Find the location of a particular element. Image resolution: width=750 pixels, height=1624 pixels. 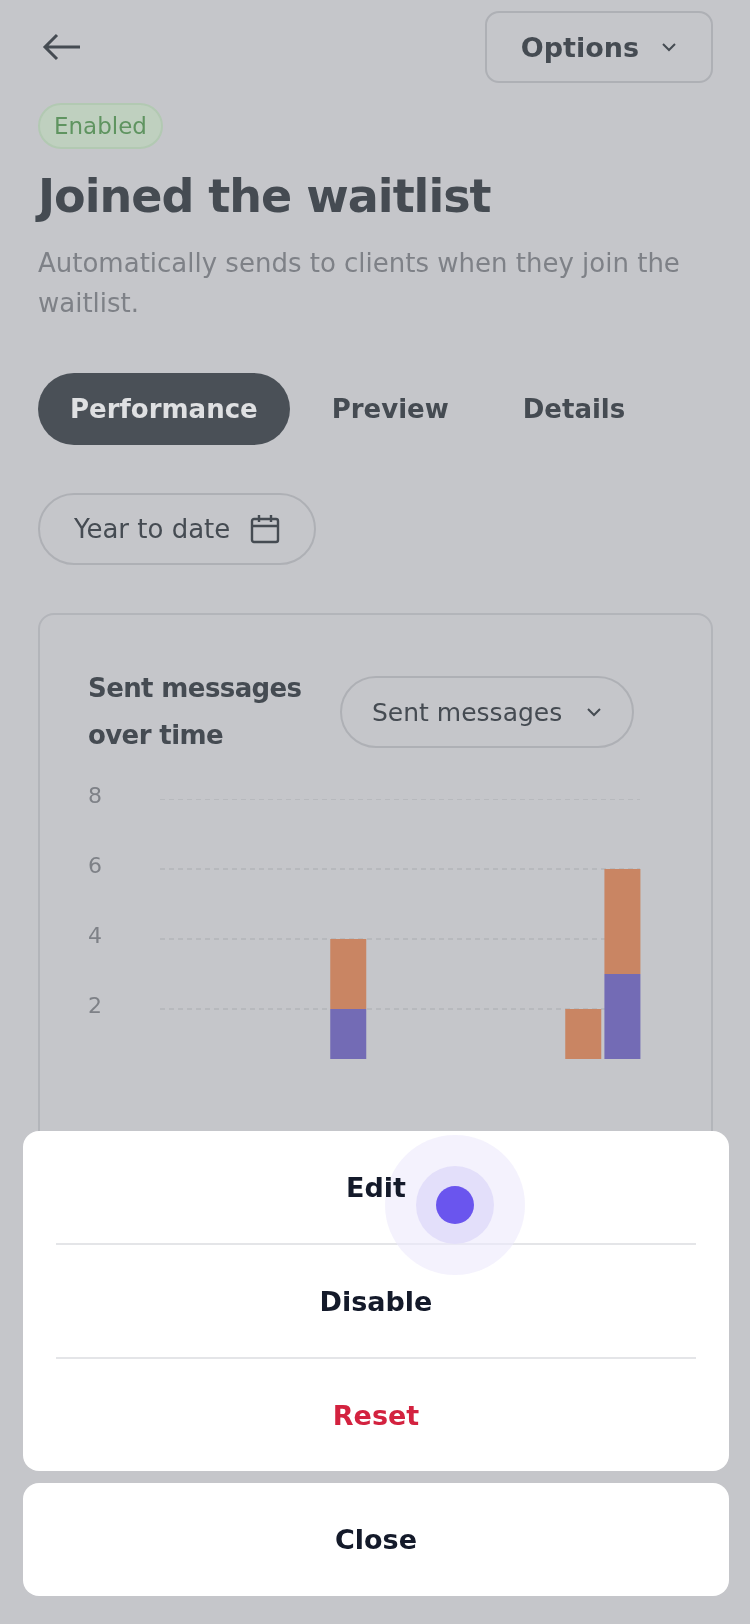

options-button: Options is located at coordinates (598, 47).